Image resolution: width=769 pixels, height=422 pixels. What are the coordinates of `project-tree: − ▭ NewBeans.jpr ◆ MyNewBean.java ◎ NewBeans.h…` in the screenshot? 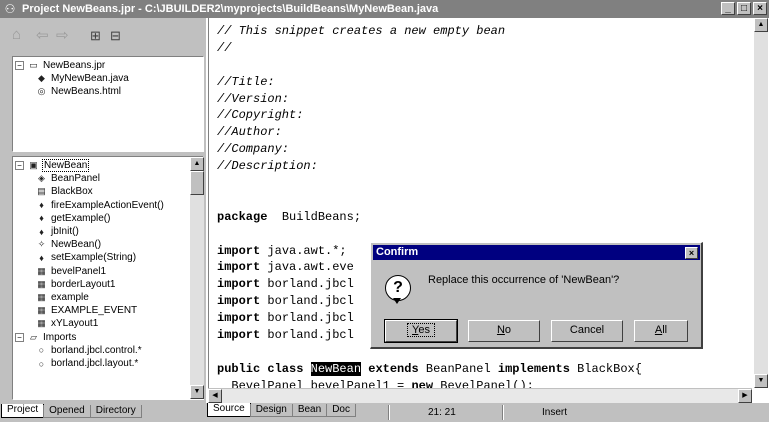 It's located at (108, 104).